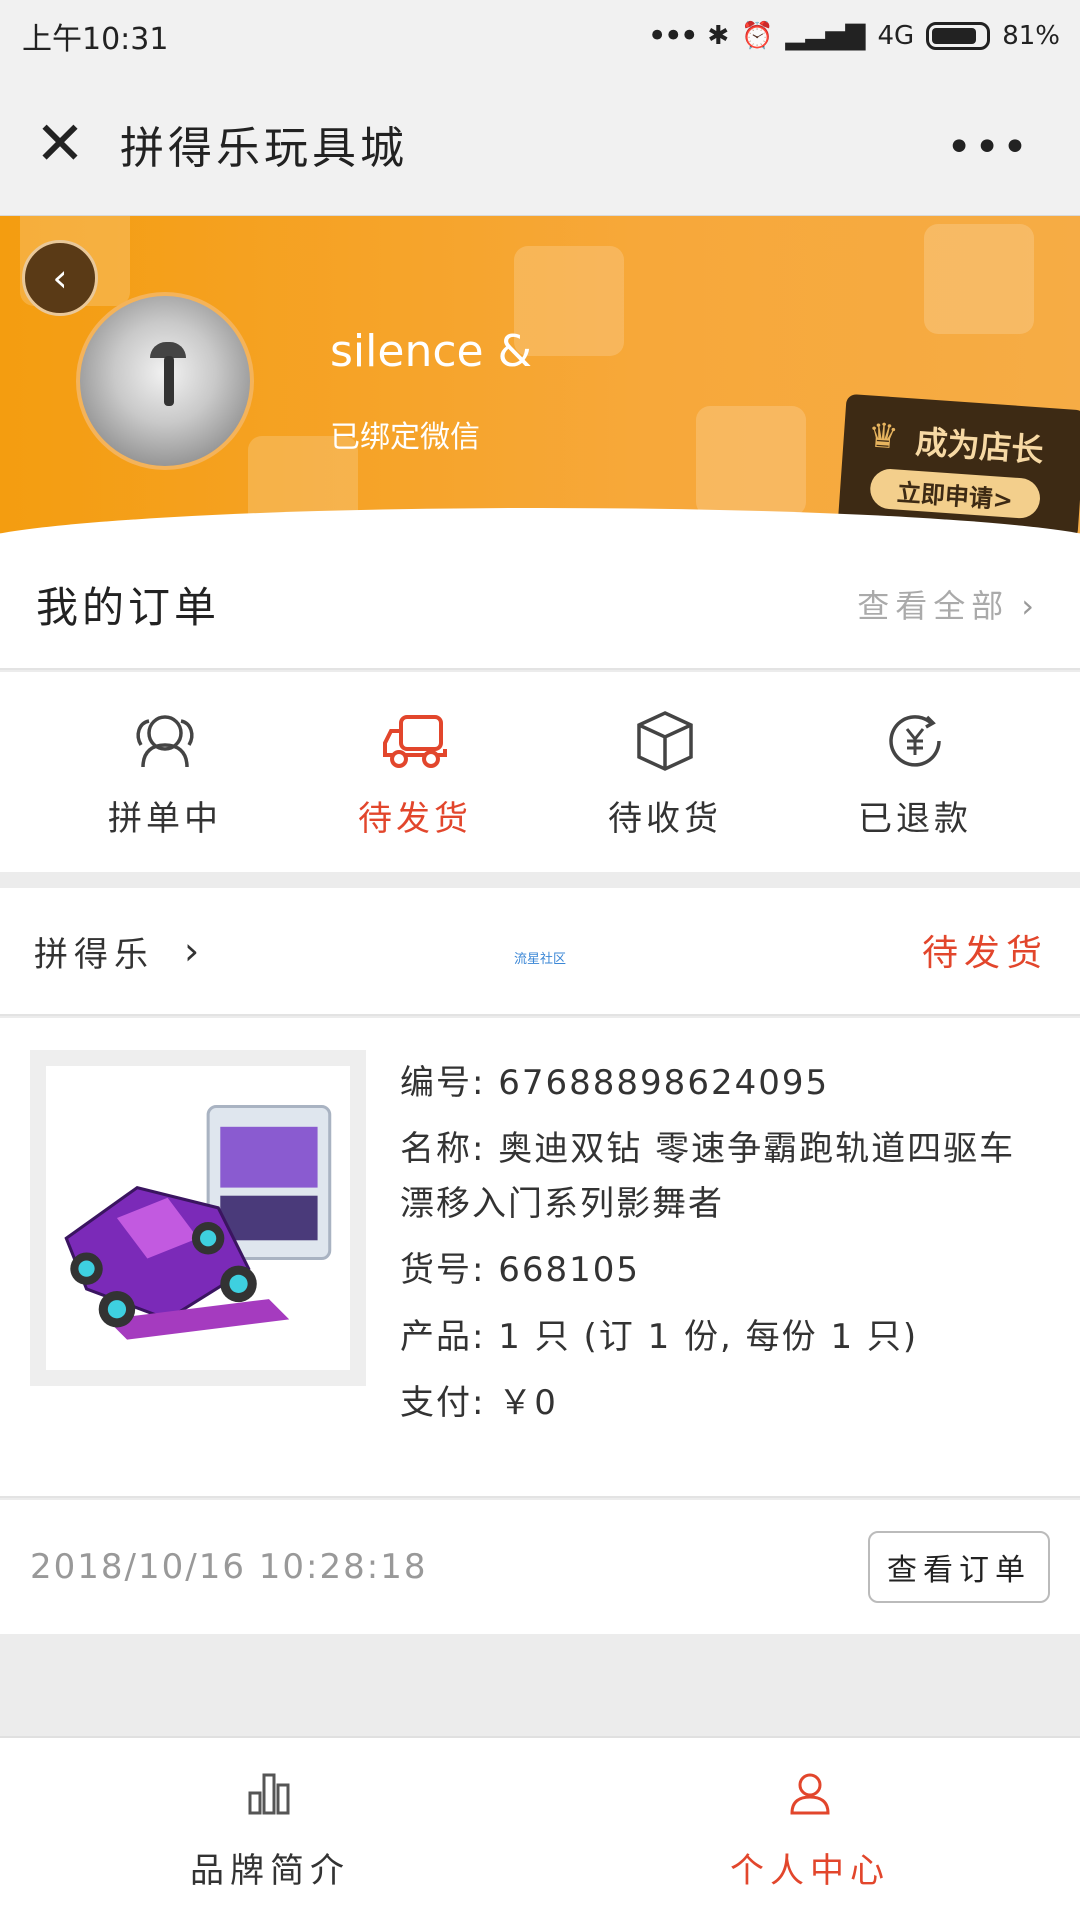 The height and width of the screenshot is (1920, 1080). Describe the element at coordinates (810, 1870) in the screenshot. I see `nav-label: 个人中心` at that location.